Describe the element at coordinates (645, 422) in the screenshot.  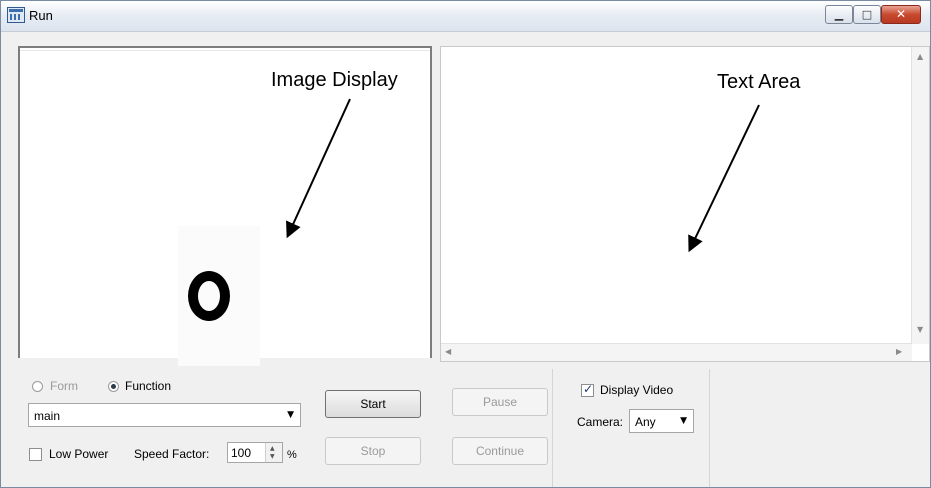
I see `camera-select-value: Any` at that location.